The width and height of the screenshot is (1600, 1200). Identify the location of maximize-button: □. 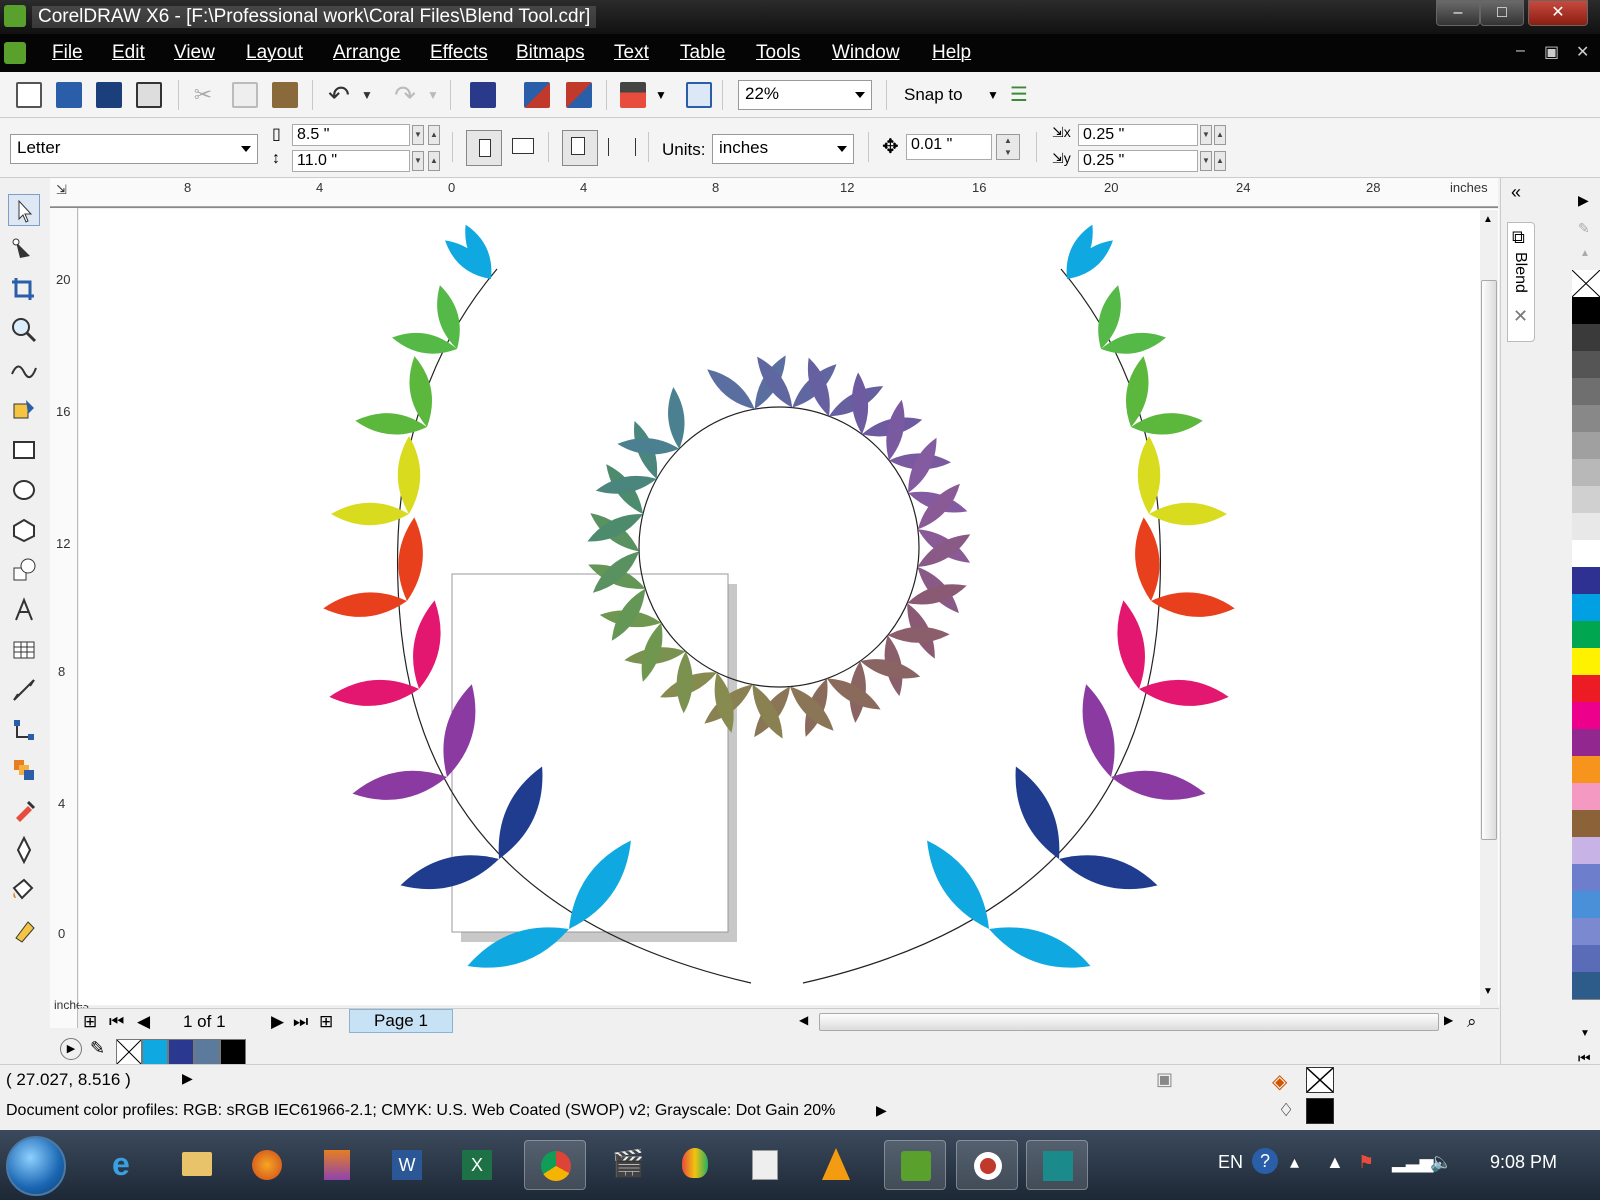
(1502, 13).